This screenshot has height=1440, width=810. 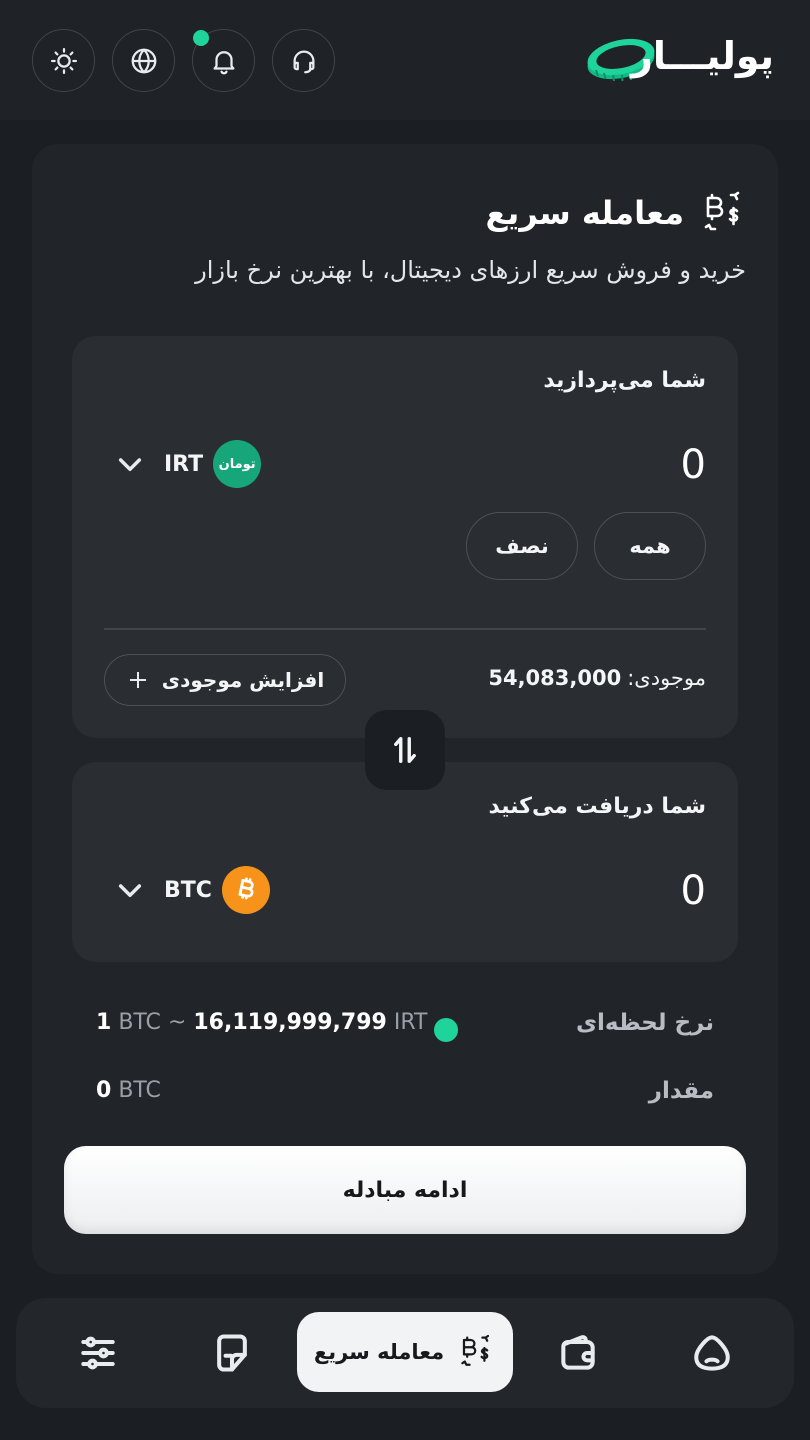 What do you see at coordinates (597, 806) in the screenshot?
I see `receive-label: شما دریافت می‌کنید` at bounding box center [597, 806].